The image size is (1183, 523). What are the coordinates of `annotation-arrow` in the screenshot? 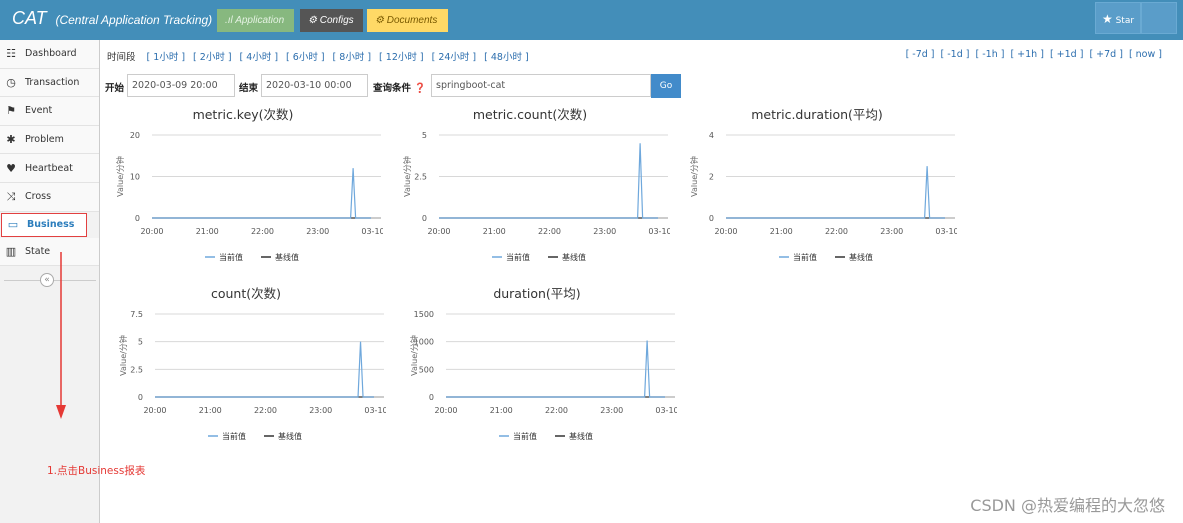 It's located at (61, 335).